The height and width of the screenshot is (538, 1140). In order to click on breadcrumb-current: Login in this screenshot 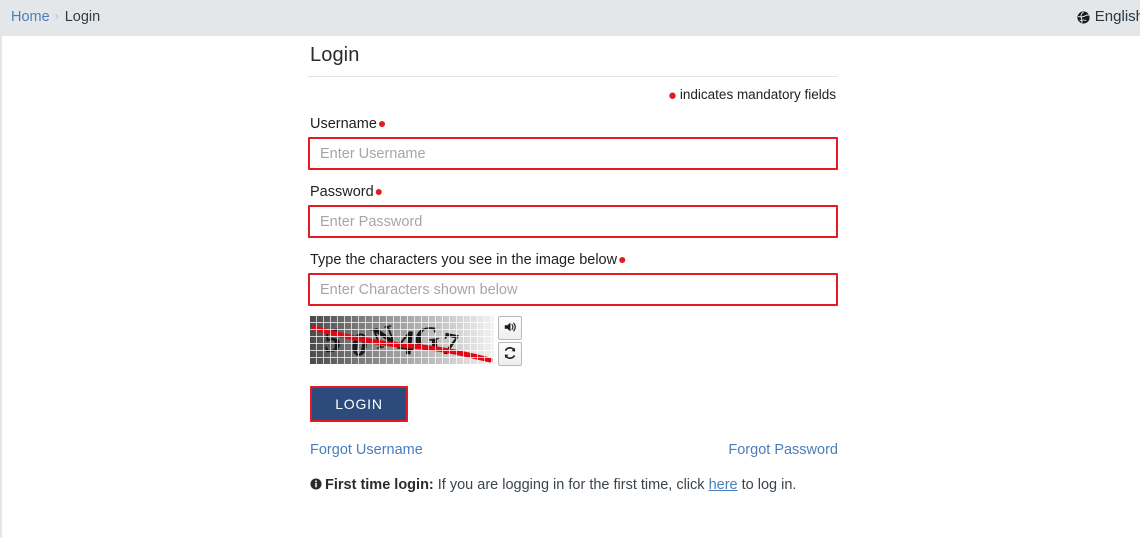, I will do `click(82, 17)`.